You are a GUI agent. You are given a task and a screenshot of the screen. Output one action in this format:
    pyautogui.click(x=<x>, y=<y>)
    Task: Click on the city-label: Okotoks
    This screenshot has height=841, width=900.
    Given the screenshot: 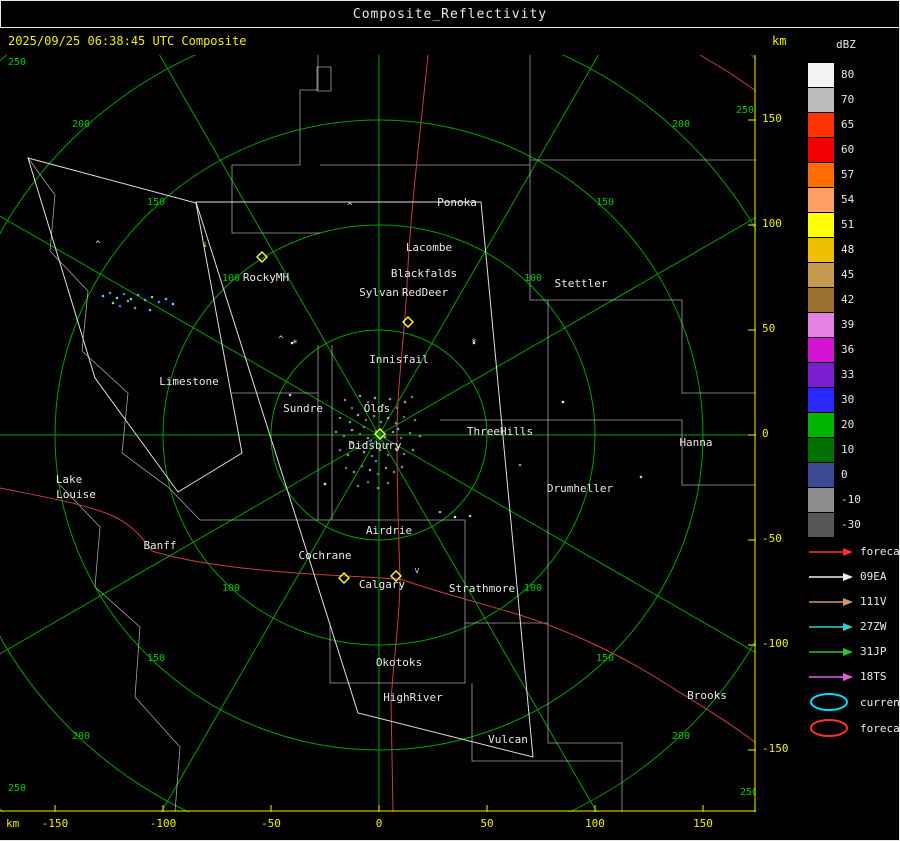 What is the action you would take?
    pyautogui.click(x=399, y=662)
    